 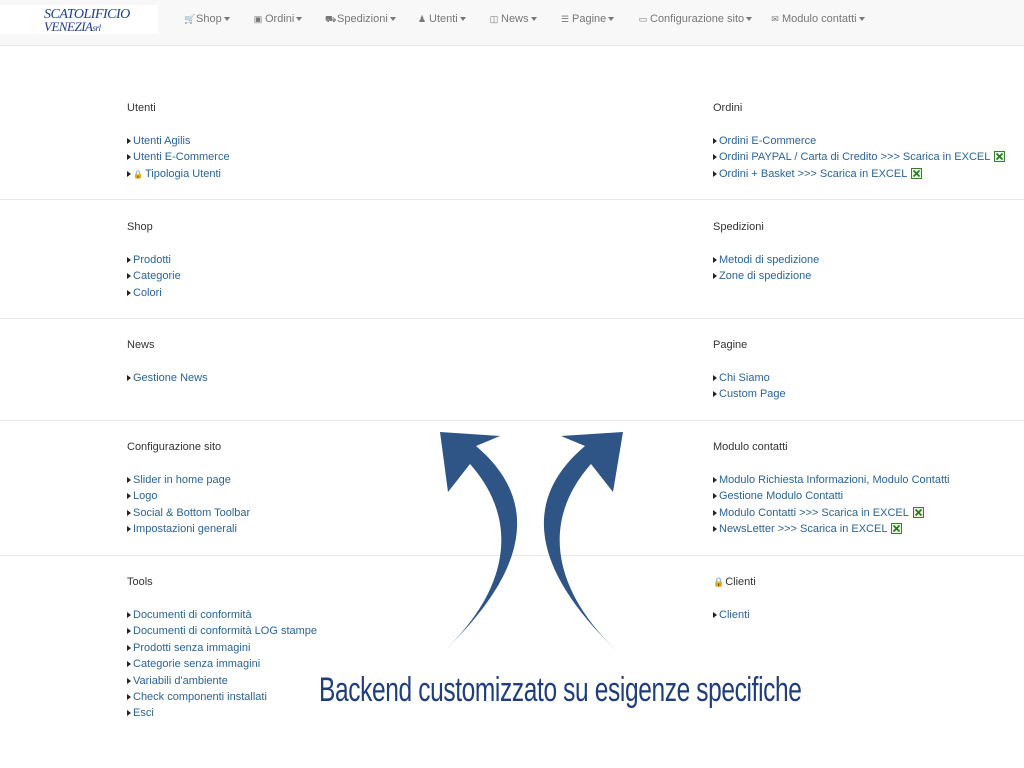 I want to click on list-item: Clienti, so click(x=734, y=615).